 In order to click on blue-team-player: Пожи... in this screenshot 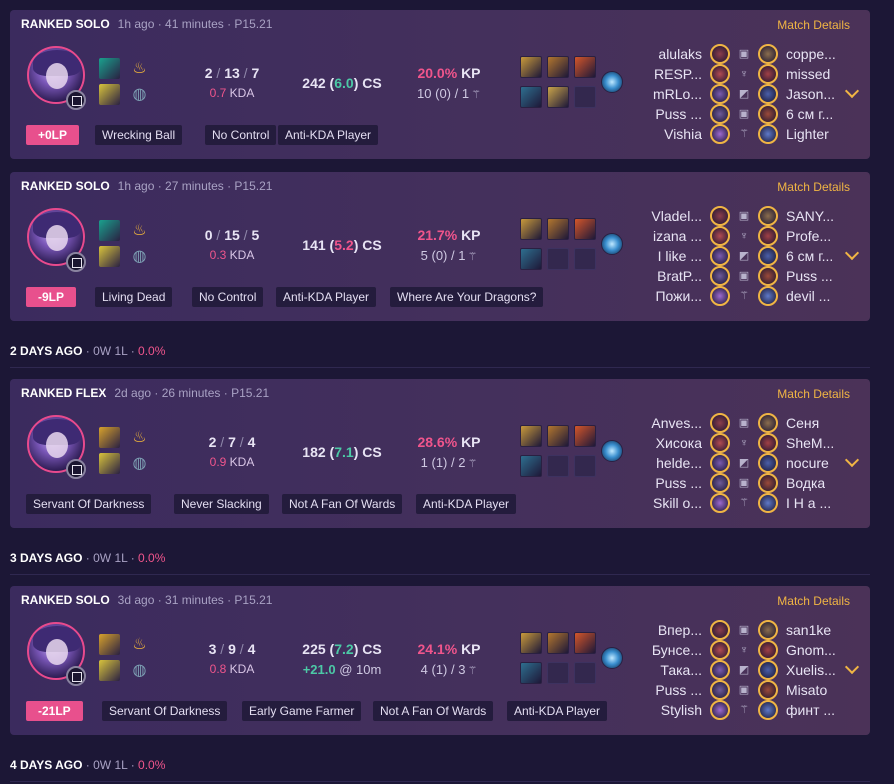, I will do `click(685, 296)`.